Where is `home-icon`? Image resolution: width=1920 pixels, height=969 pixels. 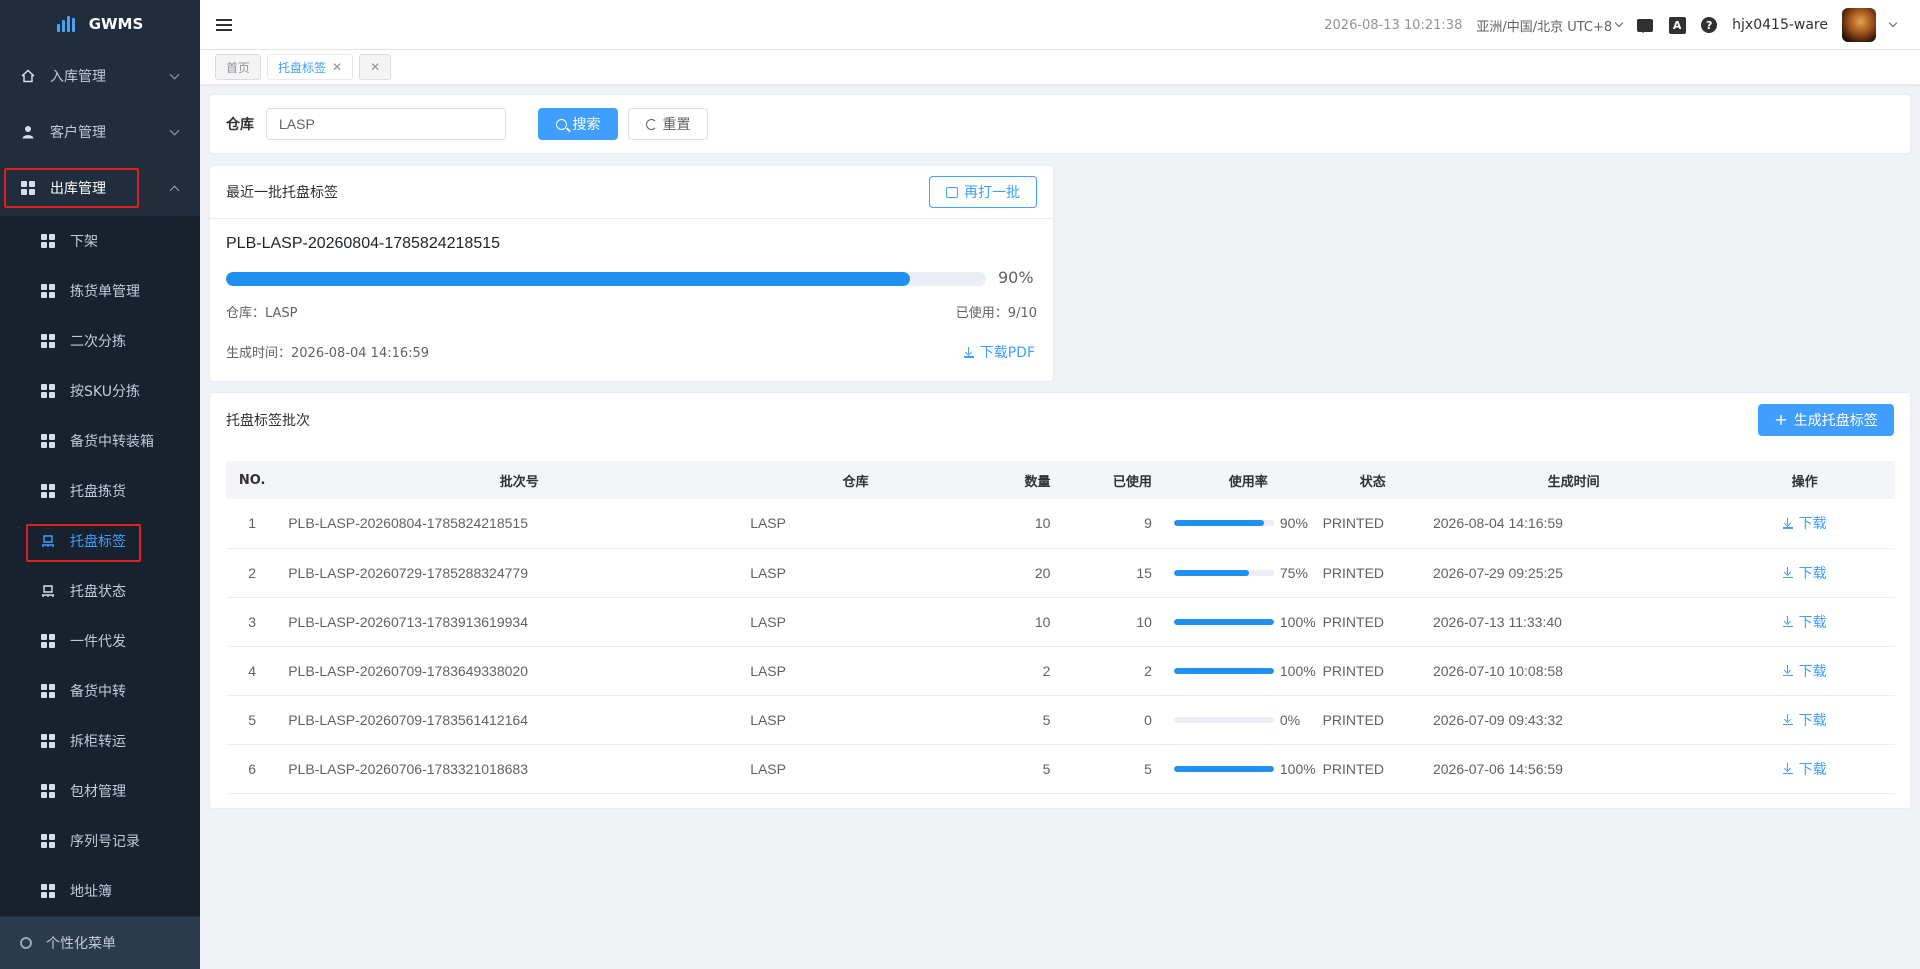
home-icon is located at coordinates (28, 76).